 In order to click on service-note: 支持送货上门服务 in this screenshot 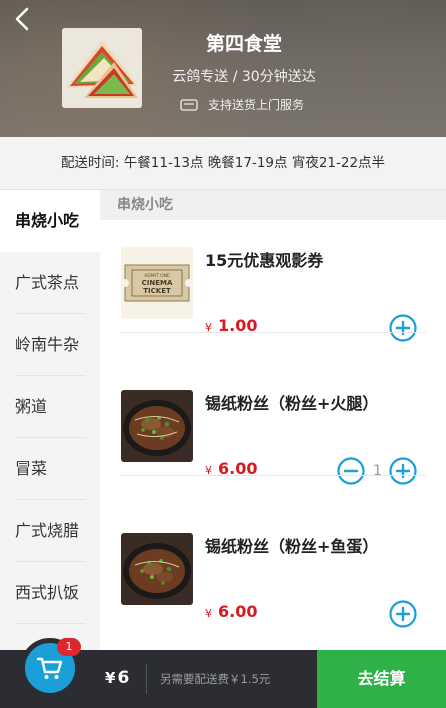, I will do `click(242, 104)`.